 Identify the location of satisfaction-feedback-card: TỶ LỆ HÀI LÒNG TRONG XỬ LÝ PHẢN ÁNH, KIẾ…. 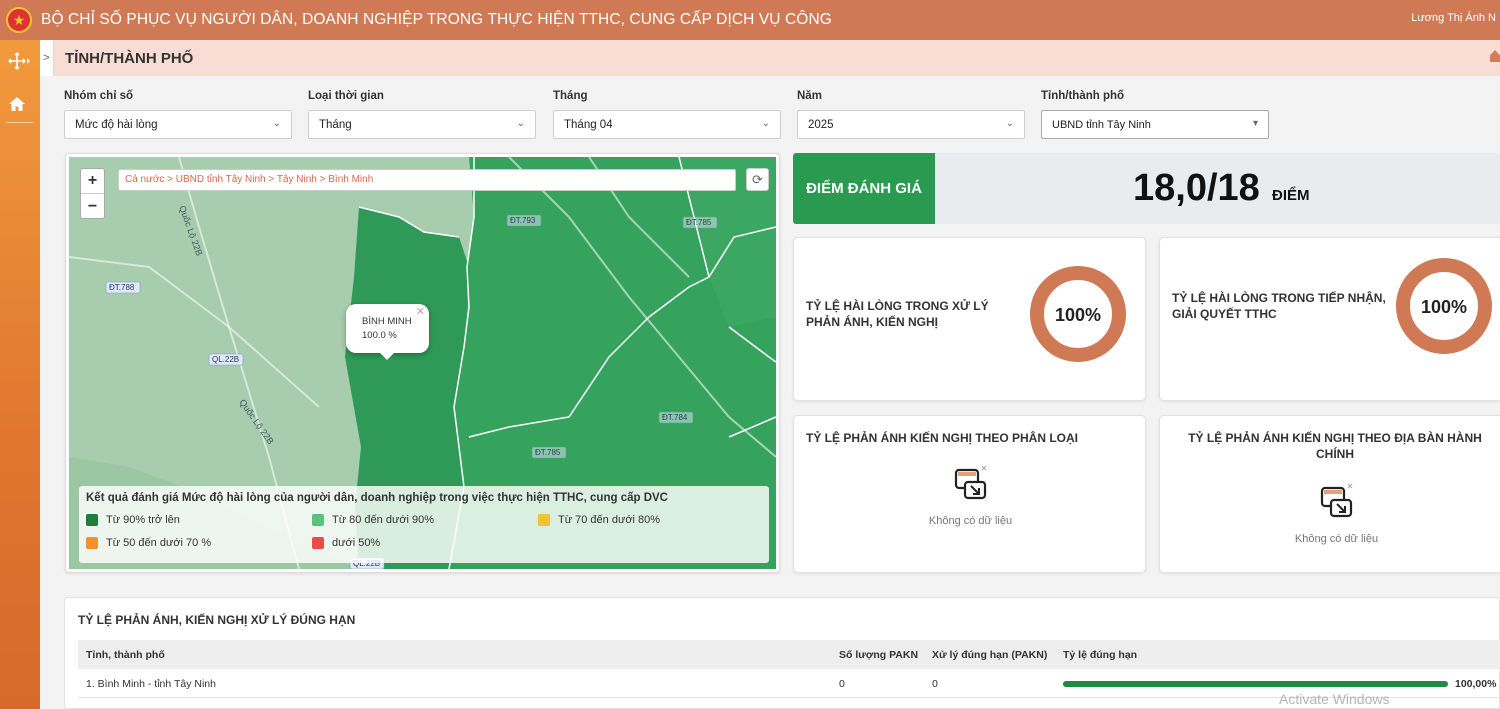
(969, 319).